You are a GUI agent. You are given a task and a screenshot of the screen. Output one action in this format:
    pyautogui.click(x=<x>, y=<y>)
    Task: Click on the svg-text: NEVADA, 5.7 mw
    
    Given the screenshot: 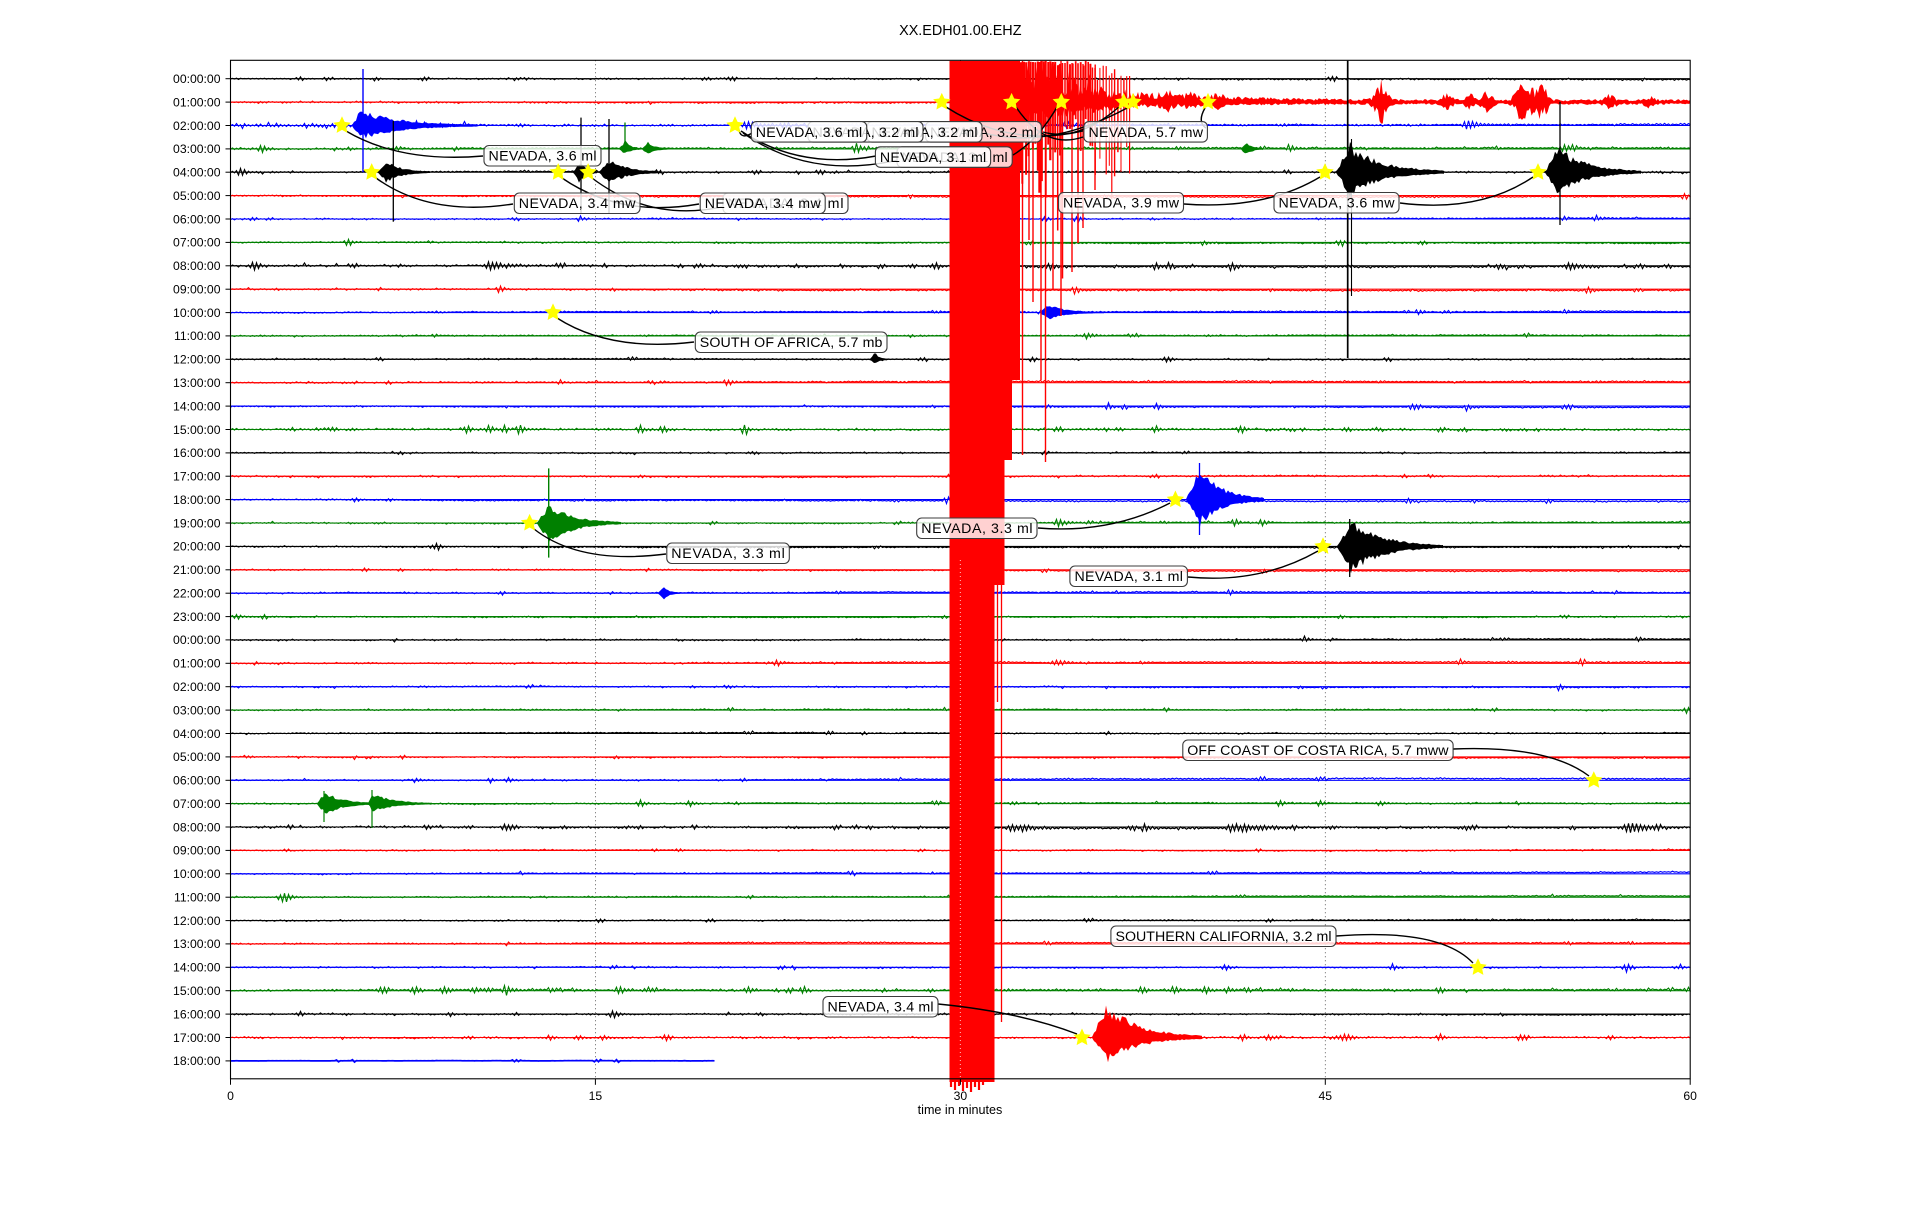 What is the action you would take?
    pyautogui.click(x=1145, y=133)
    